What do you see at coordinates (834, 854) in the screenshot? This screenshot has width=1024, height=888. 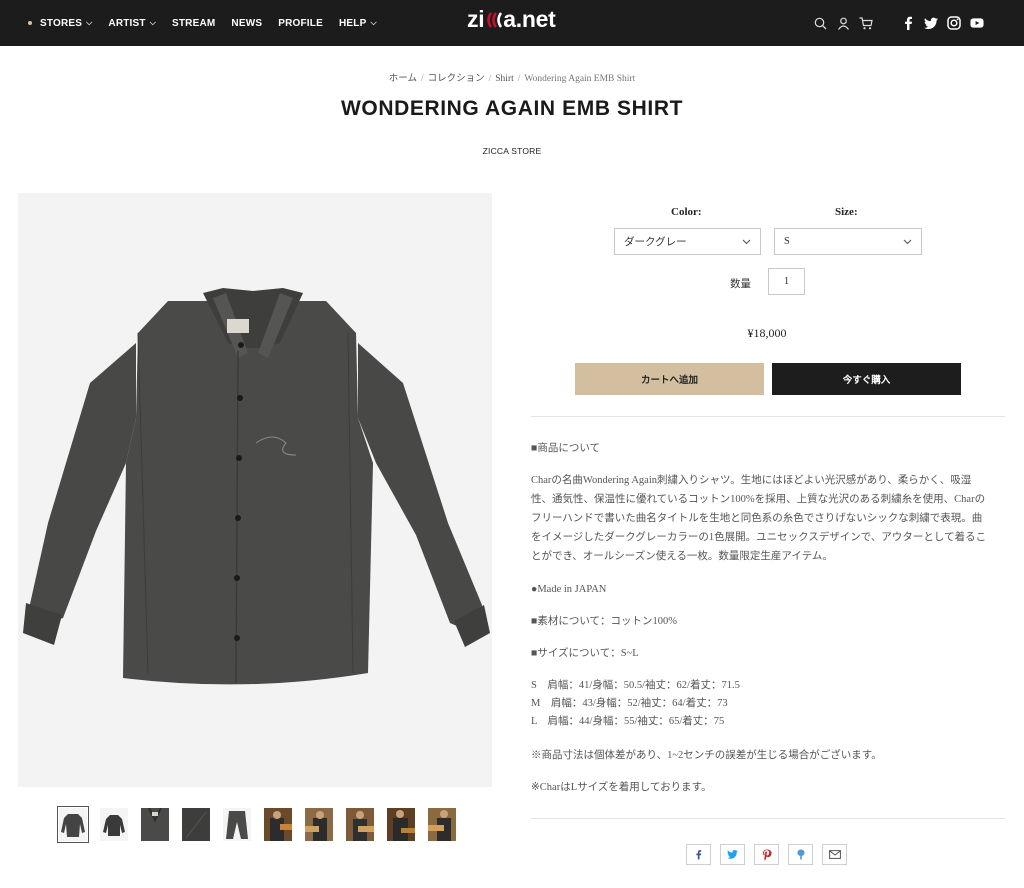 I see `email-share-icon` at bounding box center [834, 854].